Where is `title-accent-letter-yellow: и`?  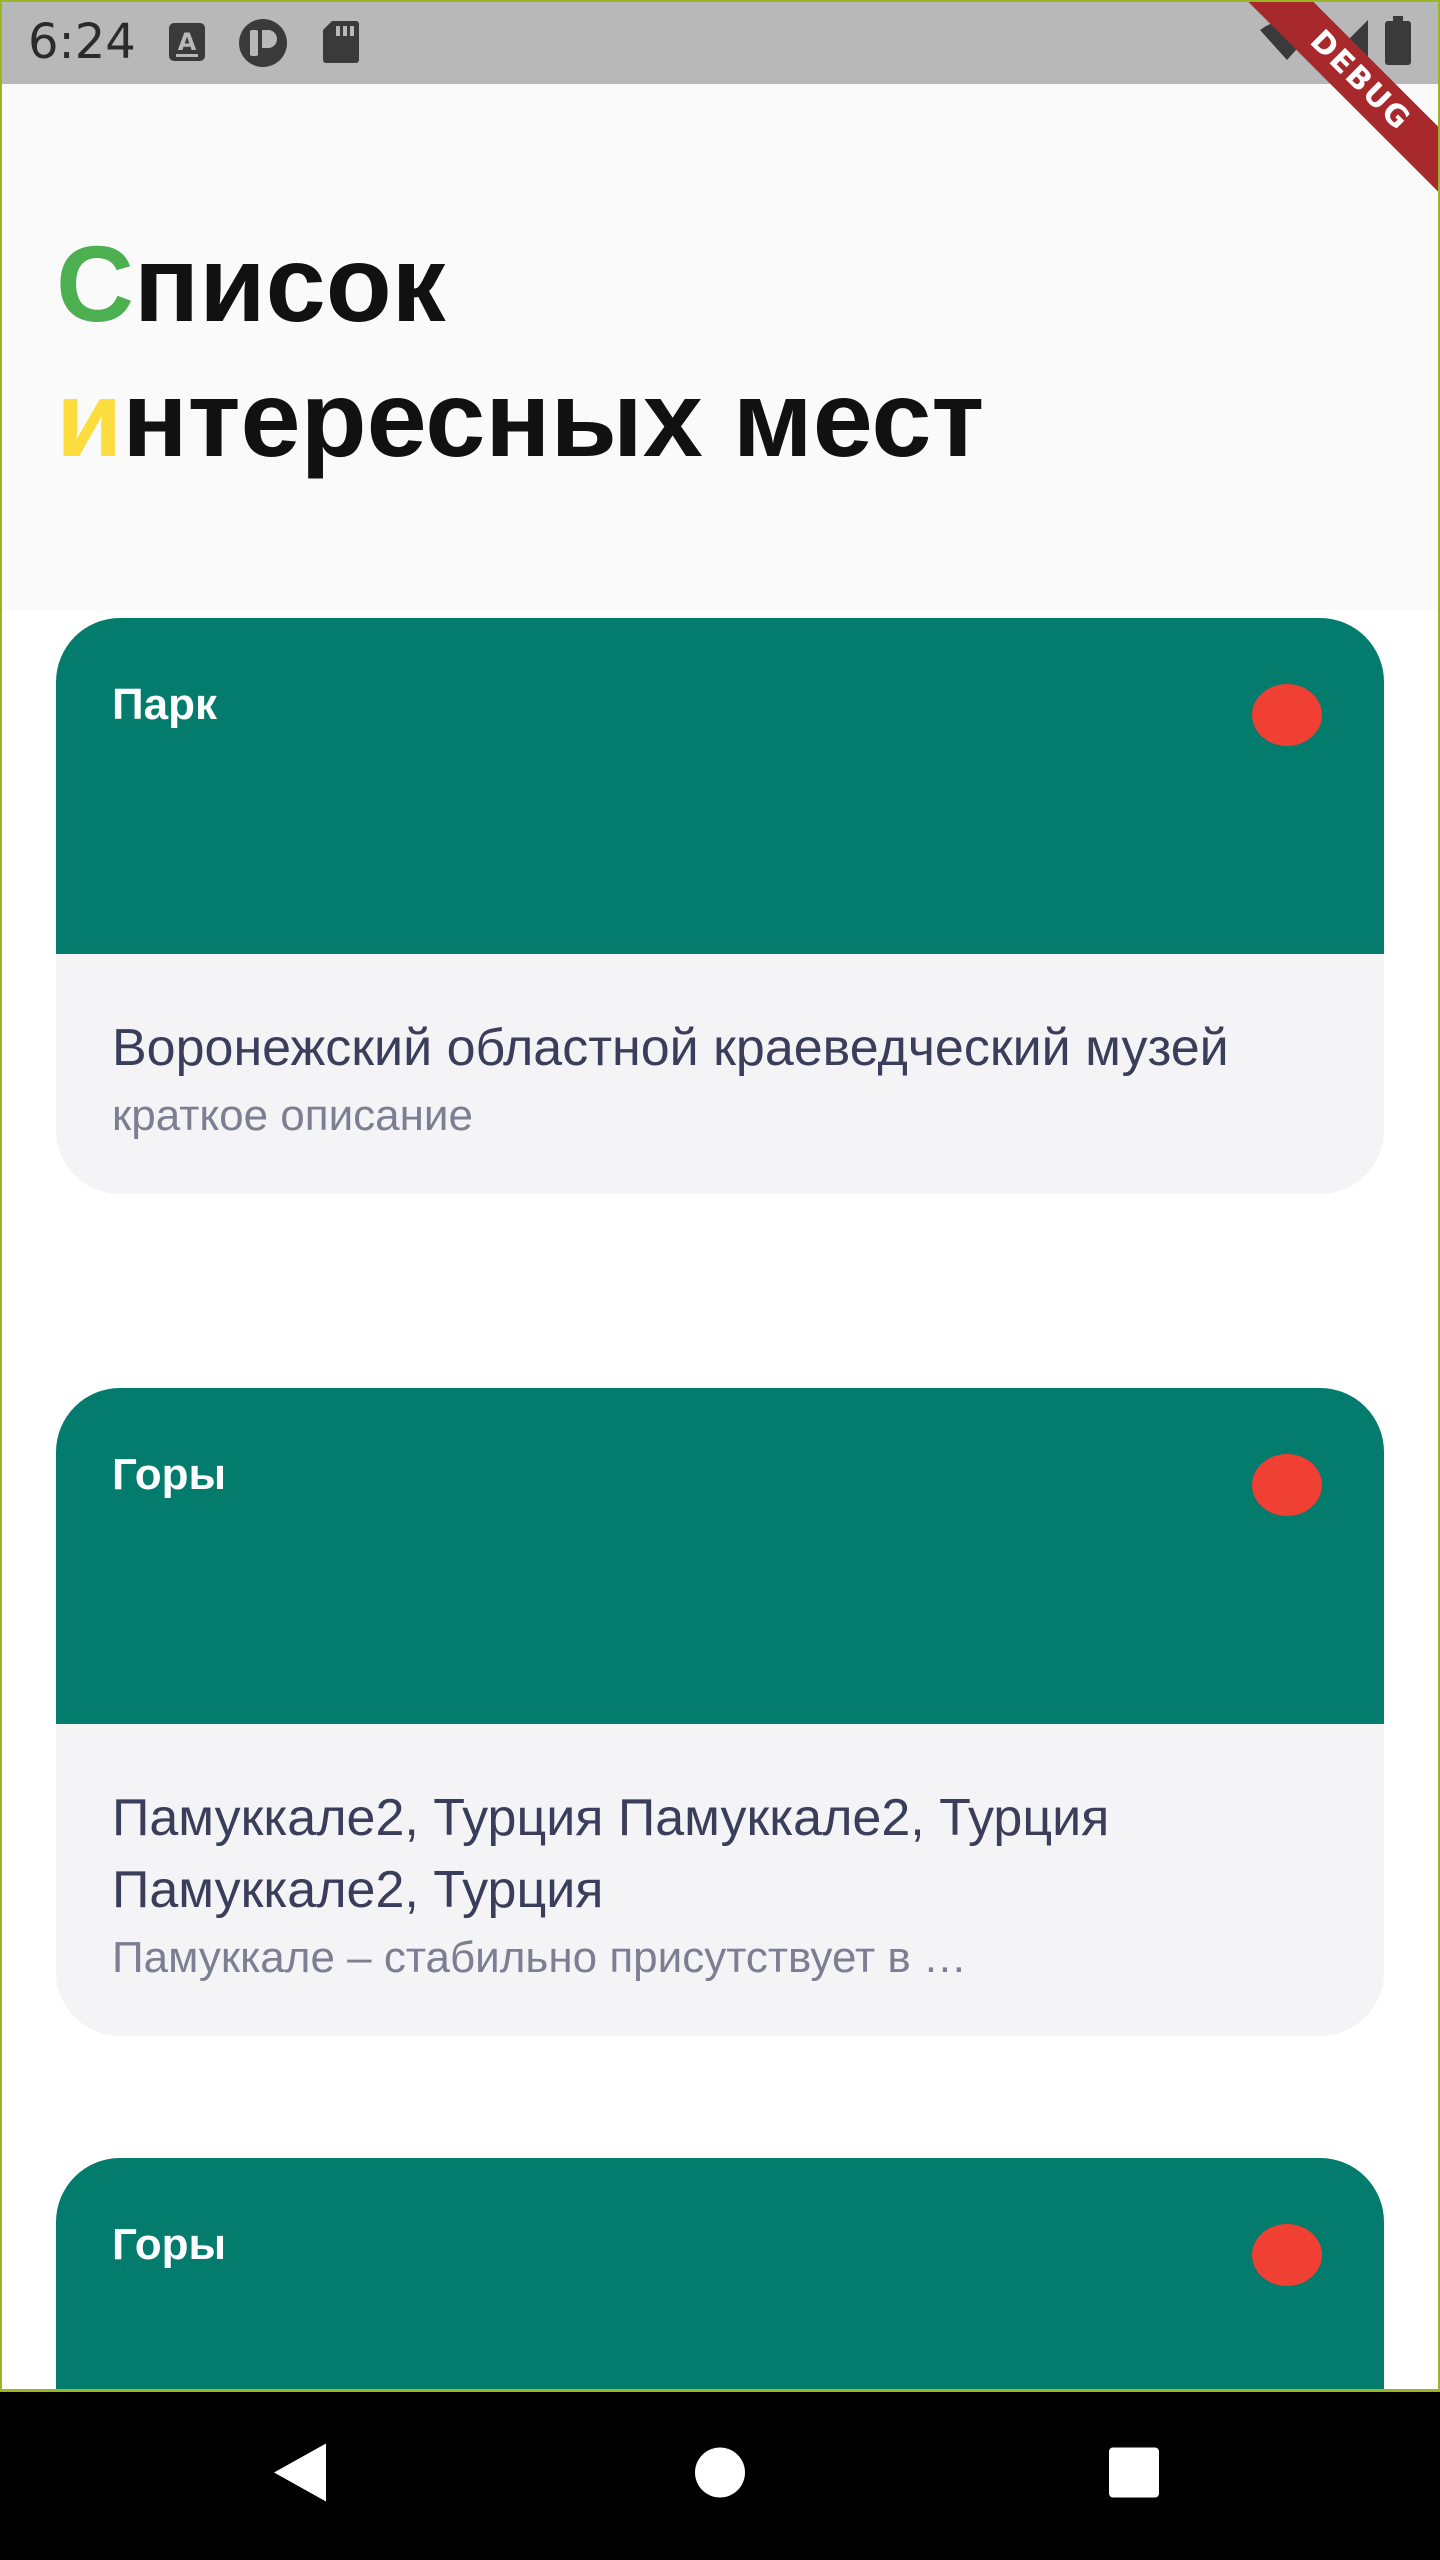
title-accent-letter-yellow: и is located at coordinates (89, 418).